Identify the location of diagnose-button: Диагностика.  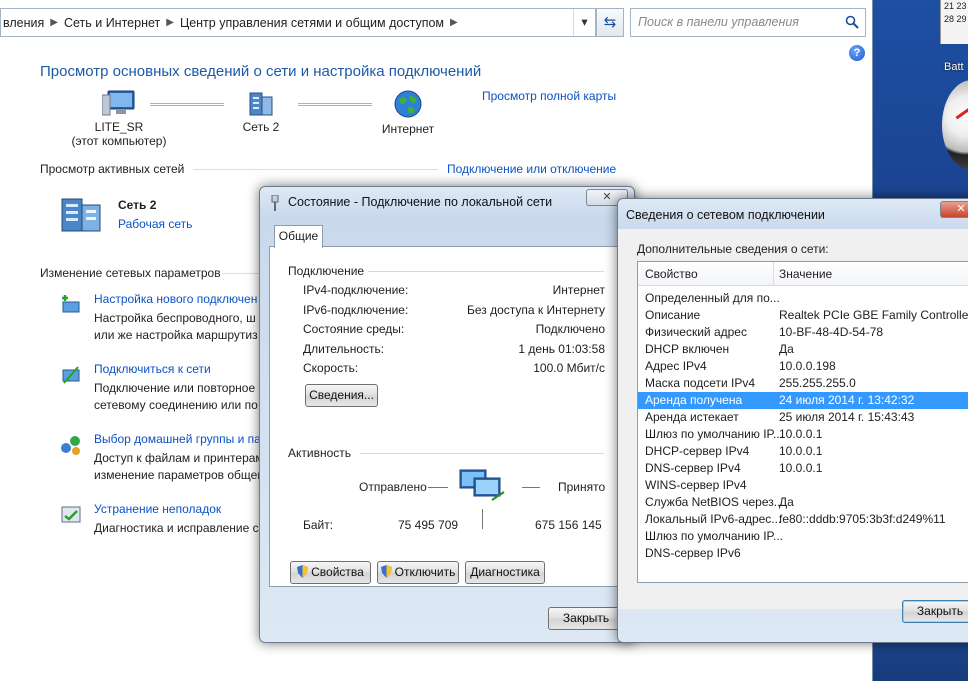
(505, 572).